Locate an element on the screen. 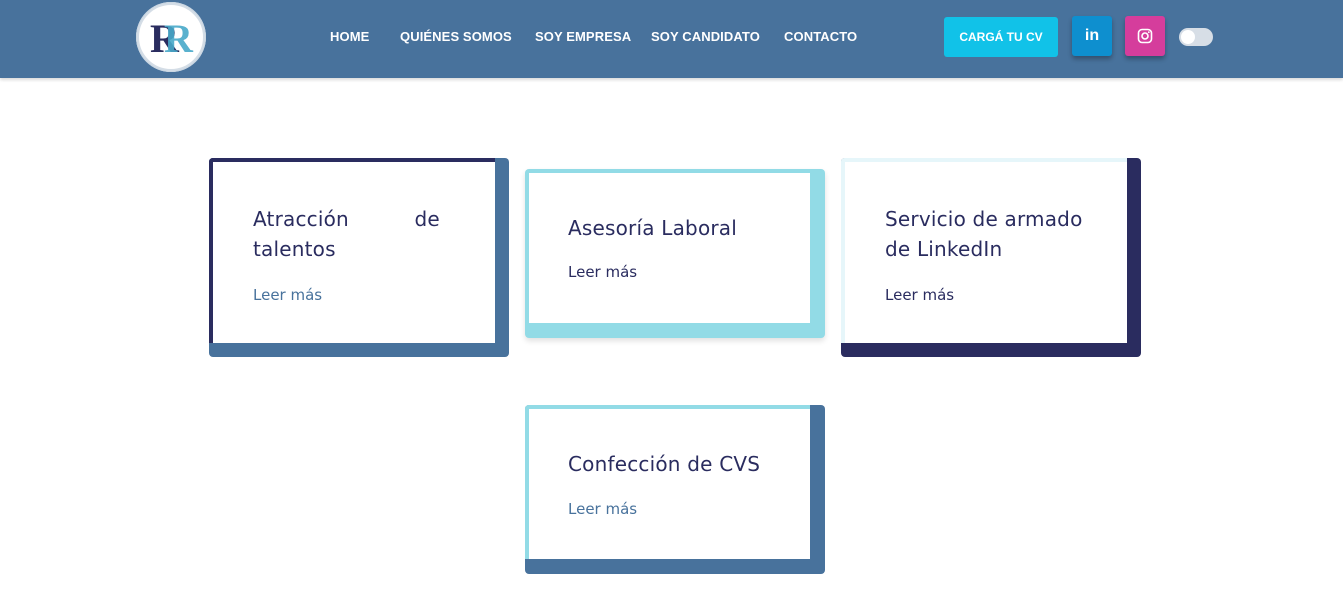  card-title-line1: Atracción de is located at coordinates (346, 219).